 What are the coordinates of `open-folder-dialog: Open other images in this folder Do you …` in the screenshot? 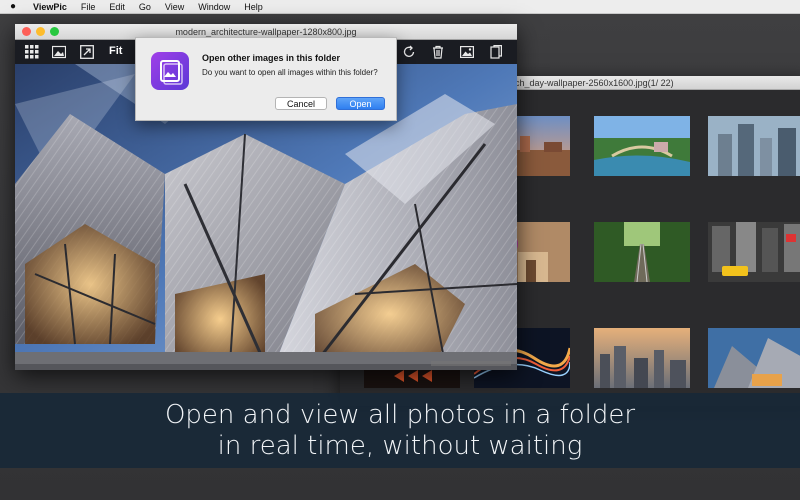 It's located at (266, 79).